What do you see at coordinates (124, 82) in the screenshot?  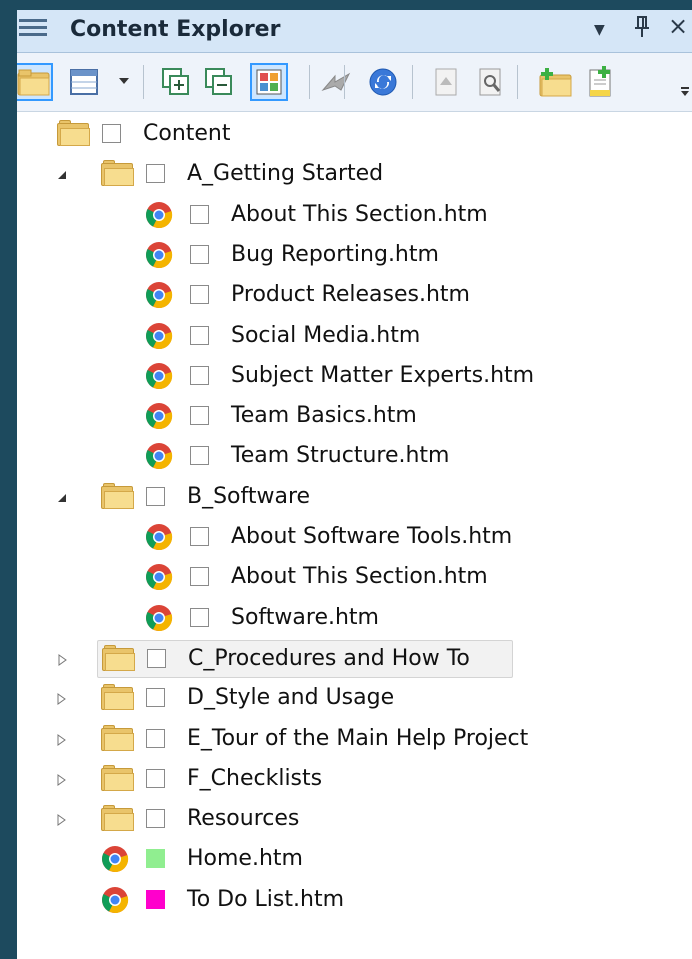 I see `view-layout-dropdown` at bounding box center [124, 82].